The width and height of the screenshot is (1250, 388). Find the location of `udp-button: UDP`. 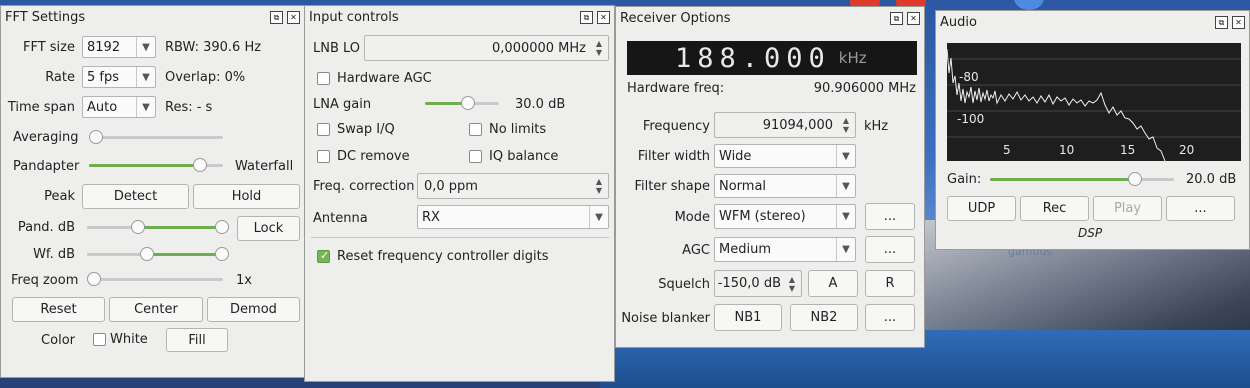

udp-button: UDP is located at coordinates (981, 208).